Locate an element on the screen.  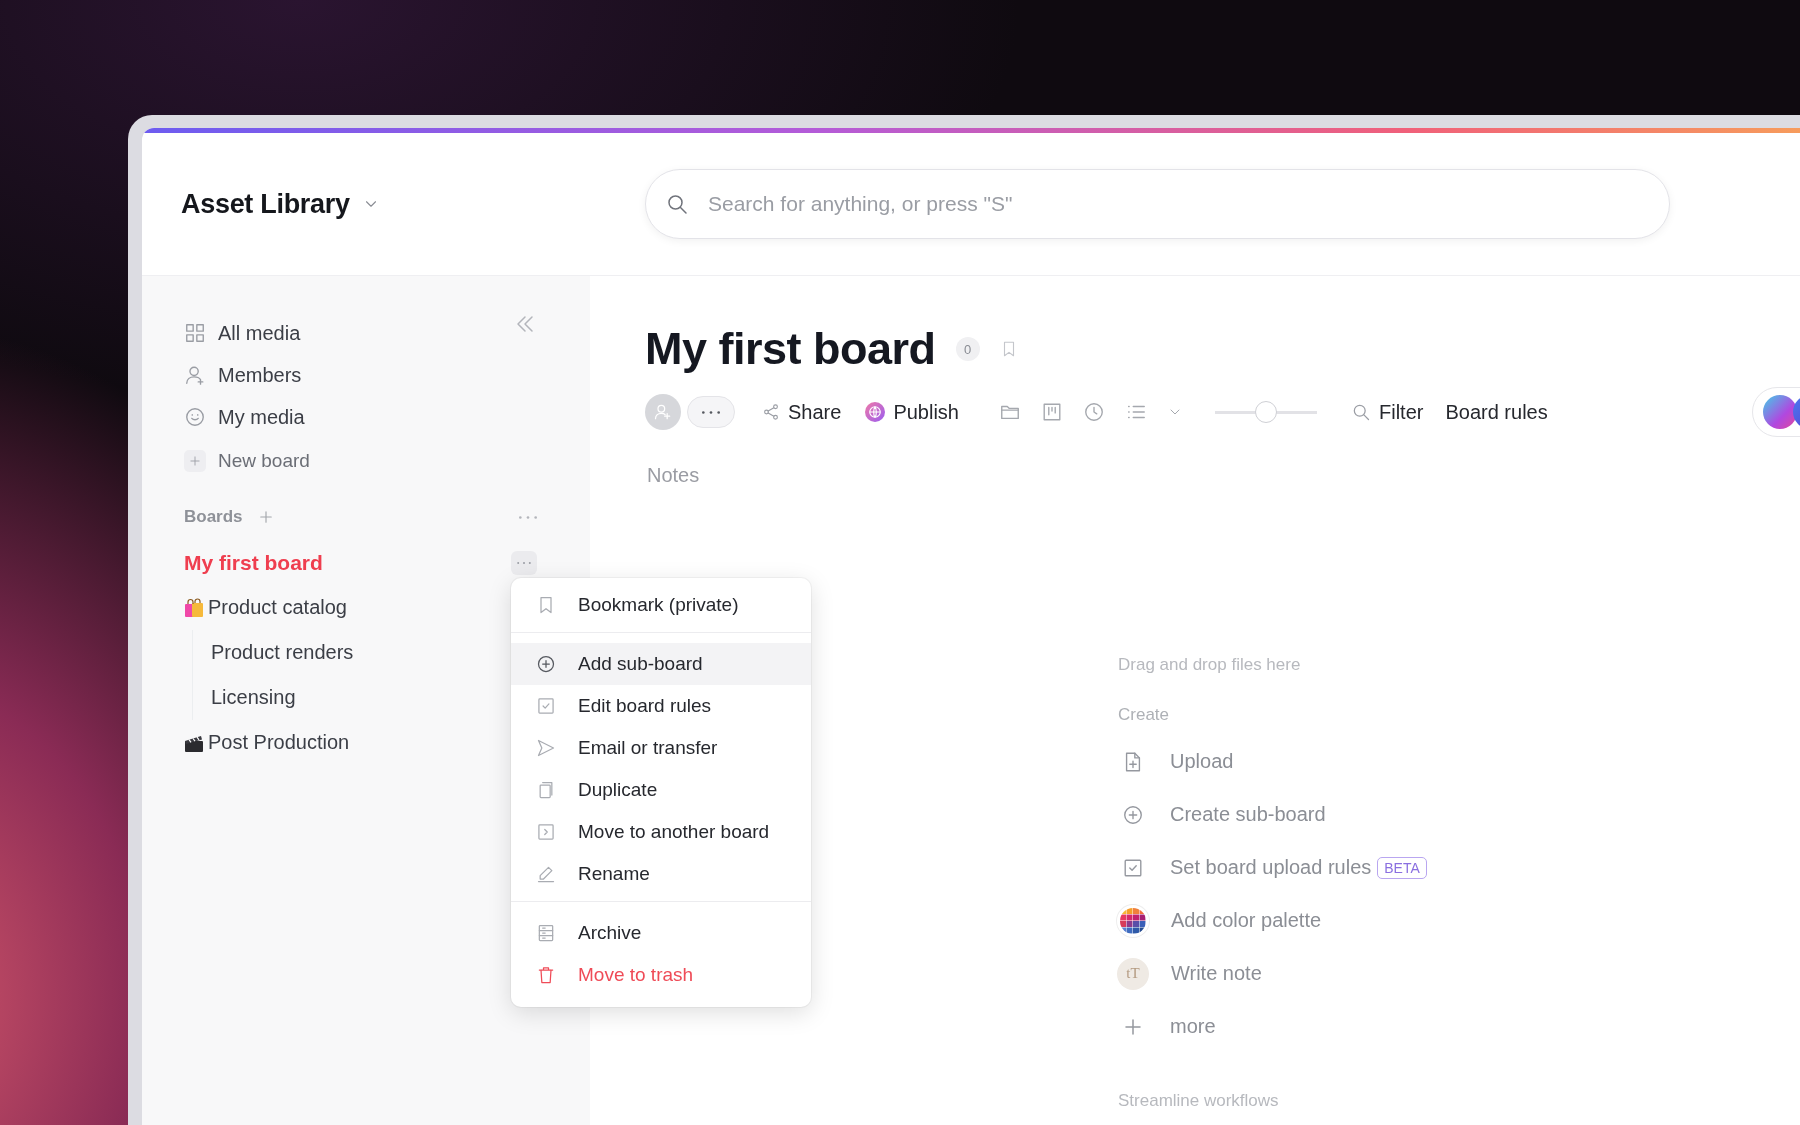
search-field: Search for anything, or press "S" is located at coordinates (1157, 204).